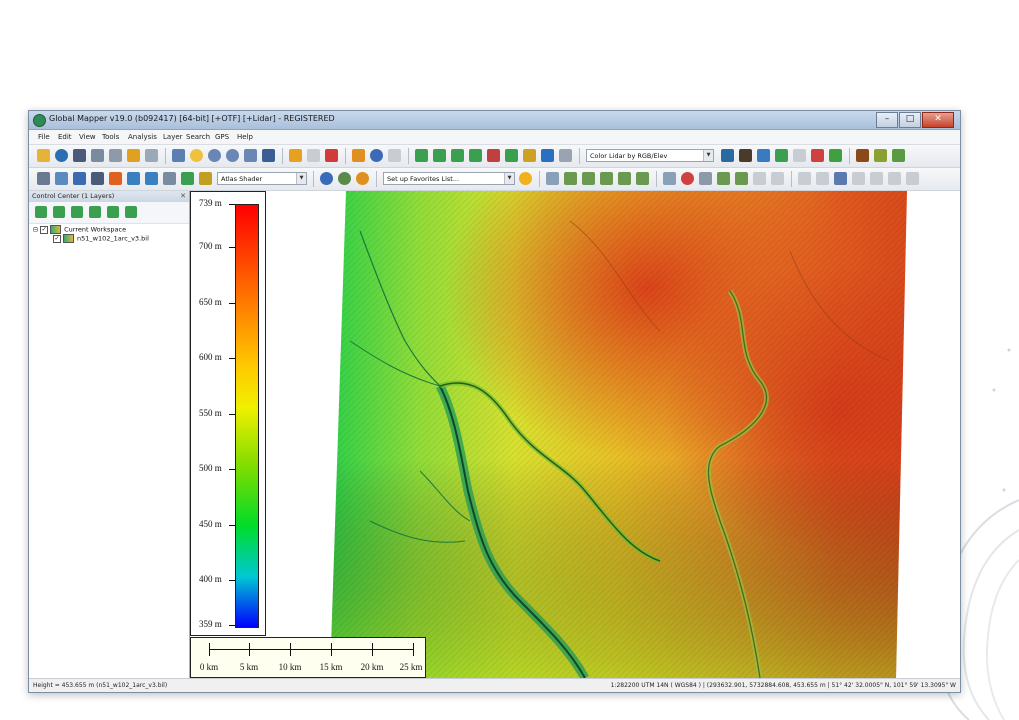  What do you see at coordinates (894, 178) in the screenshot?
I see `vertex-tool-6-icon` at bounding box center [894, 178].